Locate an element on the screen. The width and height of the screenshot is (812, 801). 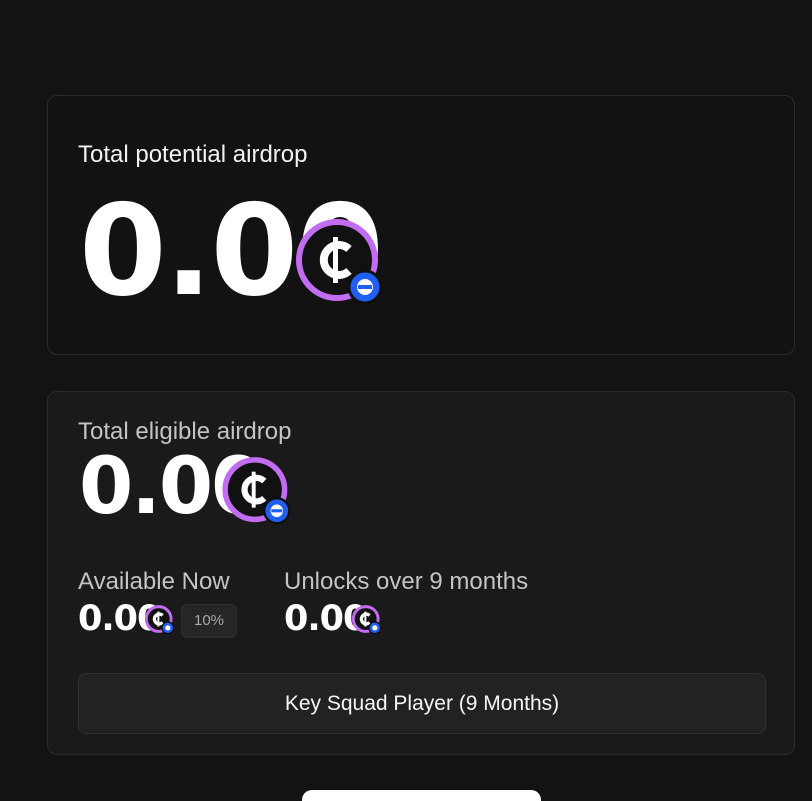
available-percent-badge: 10% is located at coordinates (209, 621).